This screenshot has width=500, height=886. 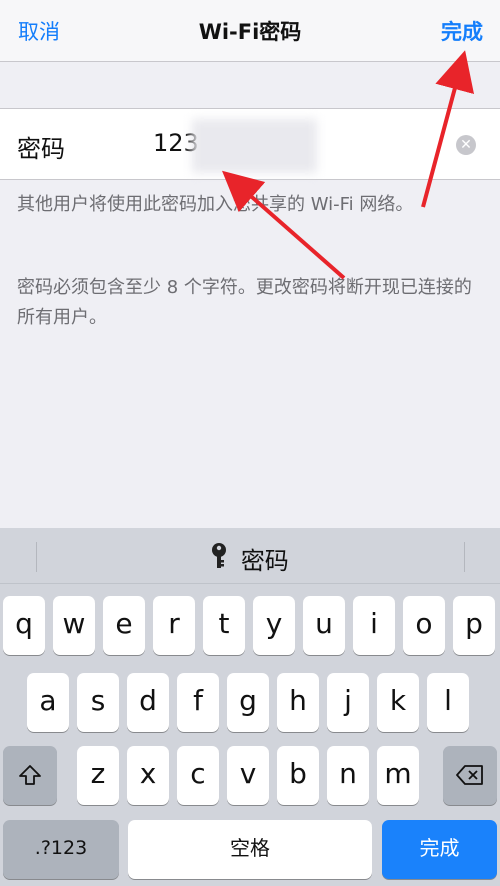 What do you see at coordinates (283, 225) in the screenshot?
I see `arrow-to-password` at bounding box center [283, 225].